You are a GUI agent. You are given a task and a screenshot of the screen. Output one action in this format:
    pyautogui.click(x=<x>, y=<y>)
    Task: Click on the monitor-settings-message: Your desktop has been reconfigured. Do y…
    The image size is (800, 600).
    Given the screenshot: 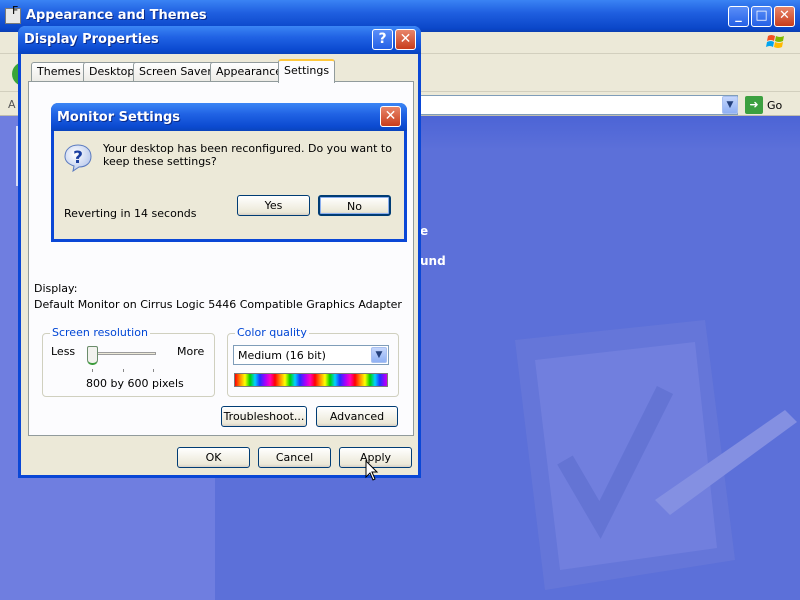 What is the action you would take?
    pyautogui.click(x=247, y=155)
    